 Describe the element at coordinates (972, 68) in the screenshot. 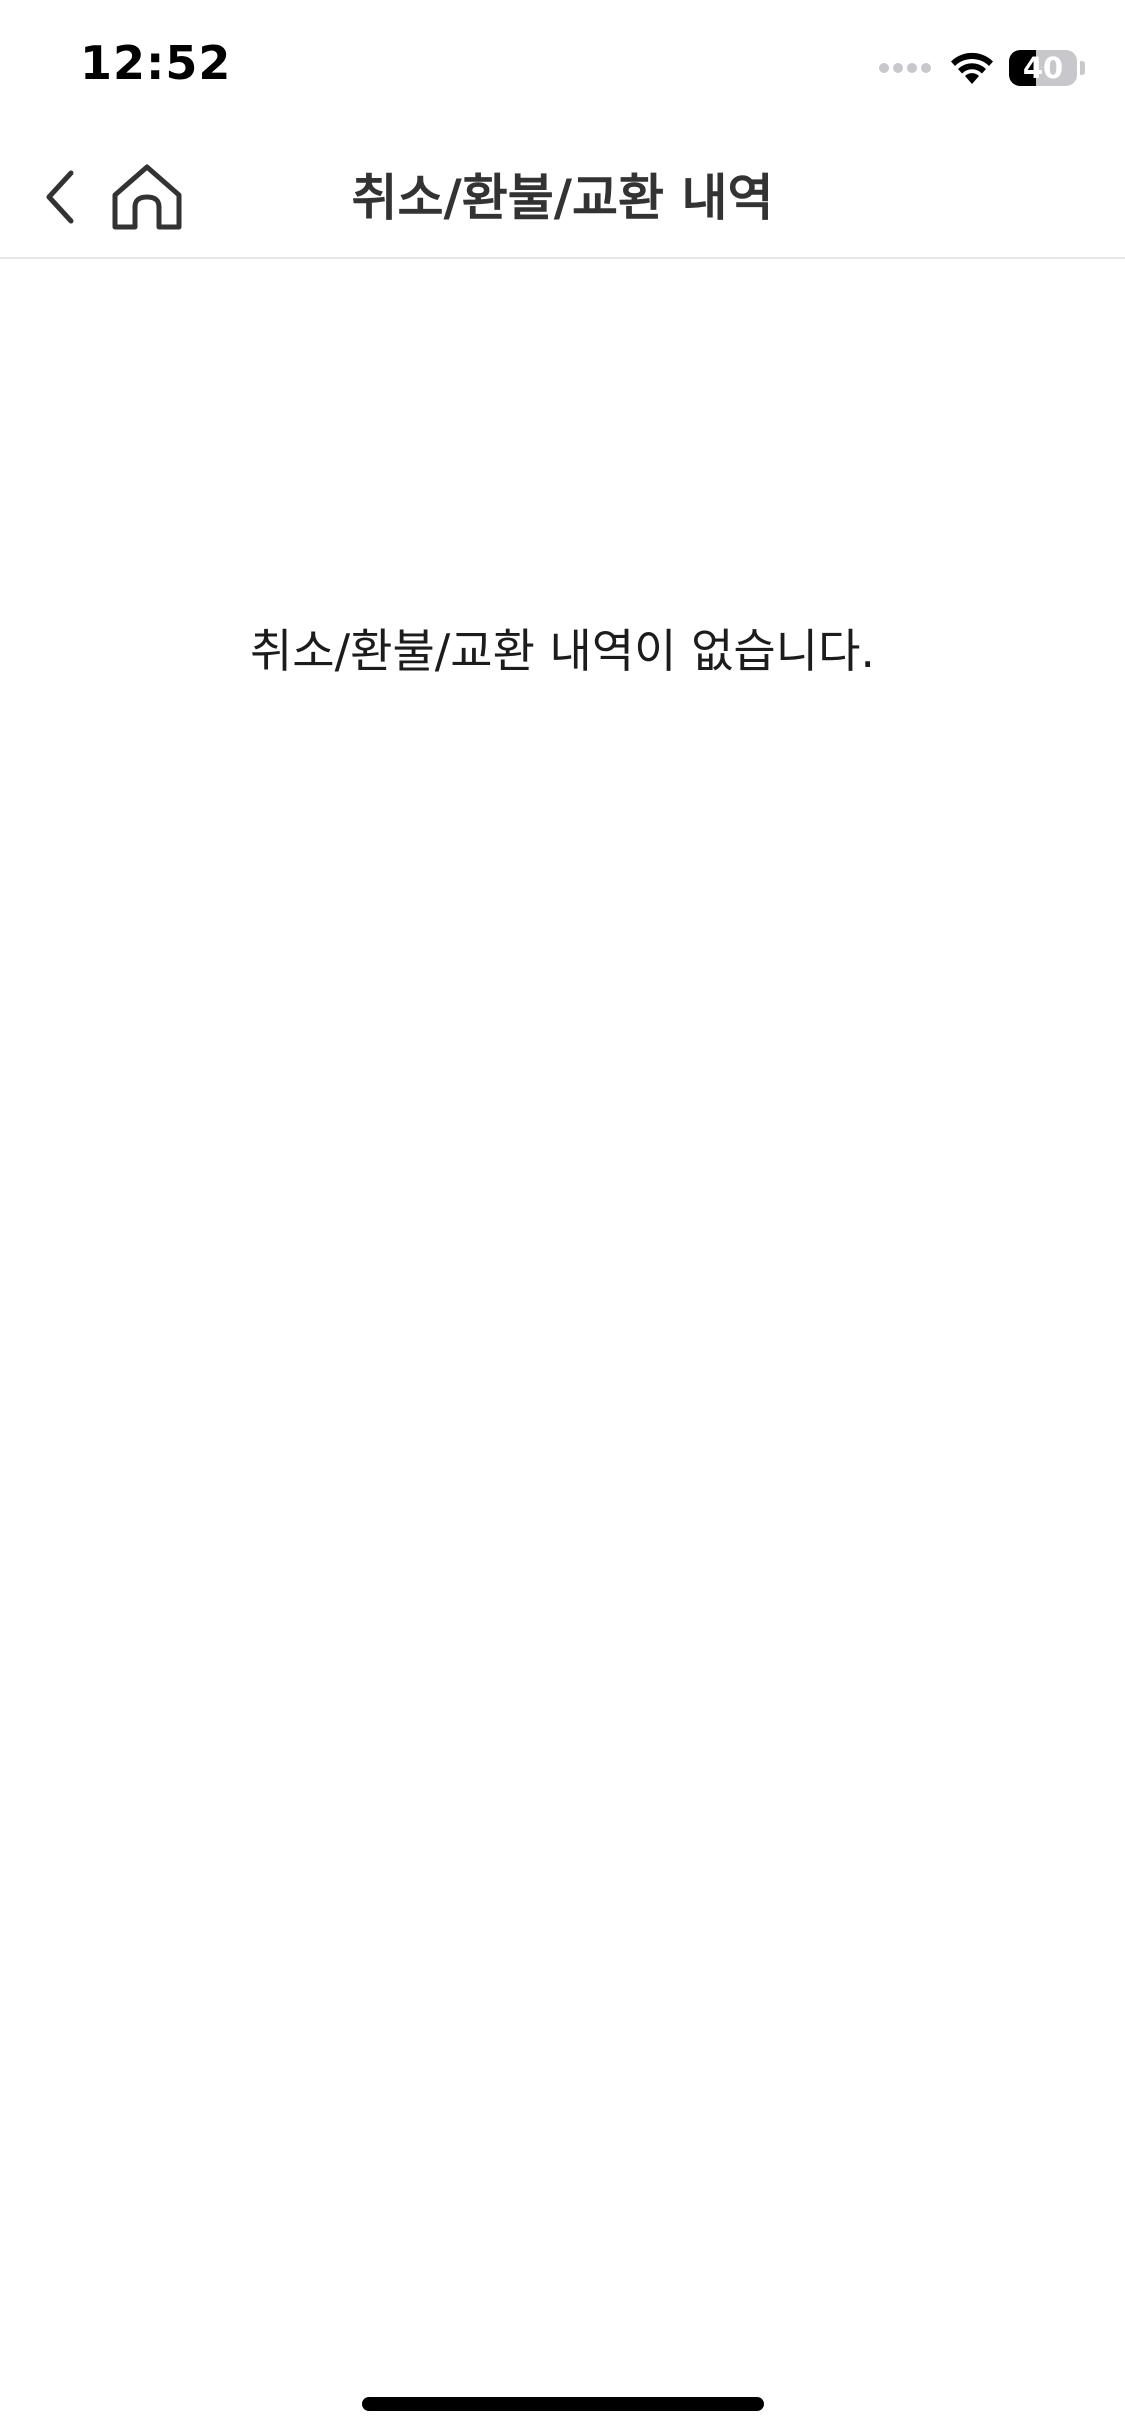

I see `wifi-icon` at that location.